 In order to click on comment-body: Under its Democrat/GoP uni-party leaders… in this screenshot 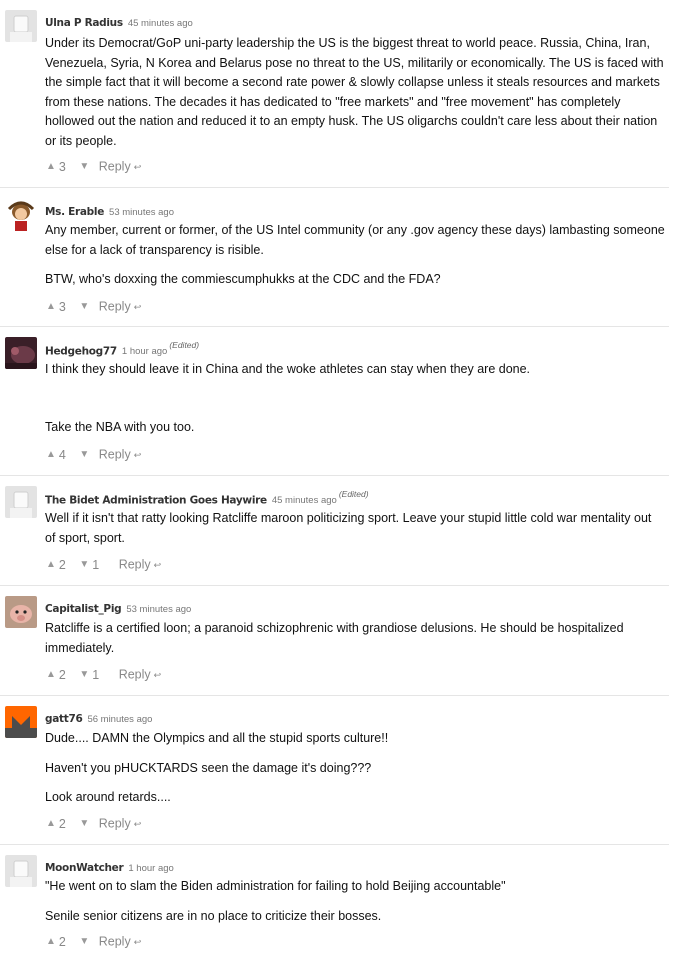, I will do `click(355, 92)`.